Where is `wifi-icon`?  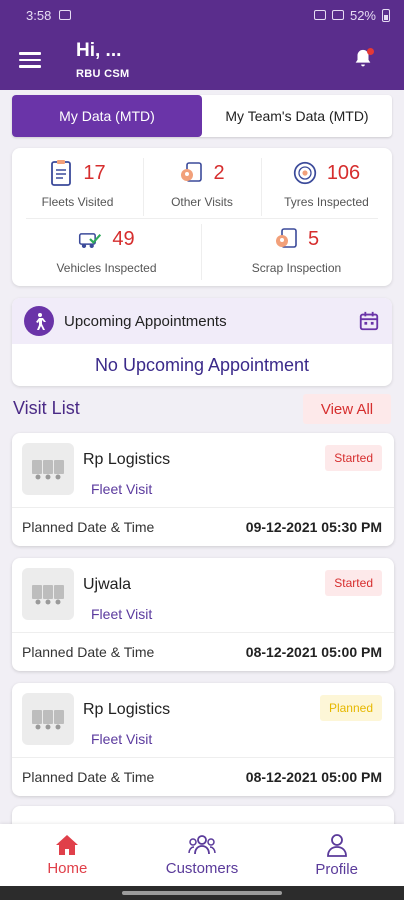
wifi-icon is located at coordinates (337, 15).